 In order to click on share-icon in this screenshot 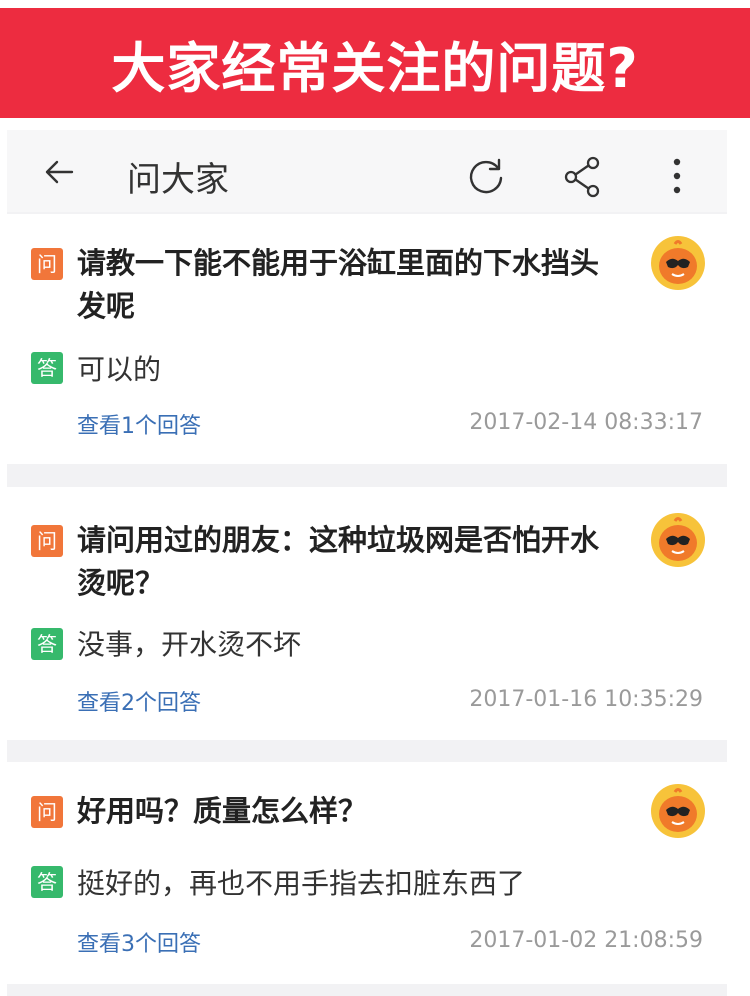, I will do `click(582, 177)`.